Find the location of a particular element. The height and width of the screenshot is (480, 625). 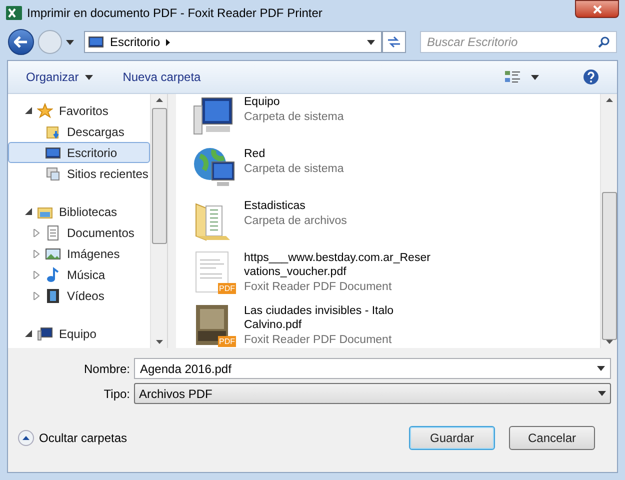

sidebar-item-label: Sitios recientes is located at coordinates (107, 174).